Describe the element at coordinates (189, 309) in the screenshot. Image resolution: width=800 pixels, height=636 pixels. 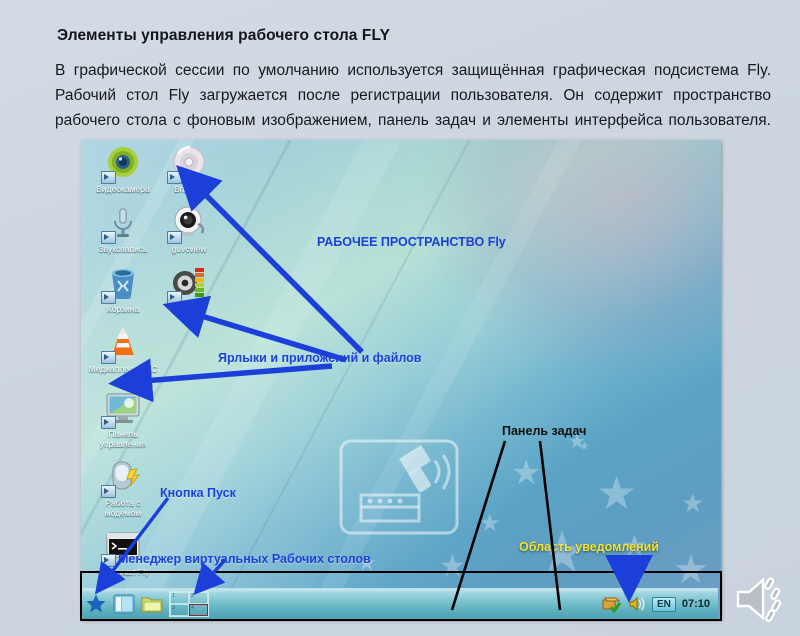
I see `desktop-icon-label: QasMixer` at that location.